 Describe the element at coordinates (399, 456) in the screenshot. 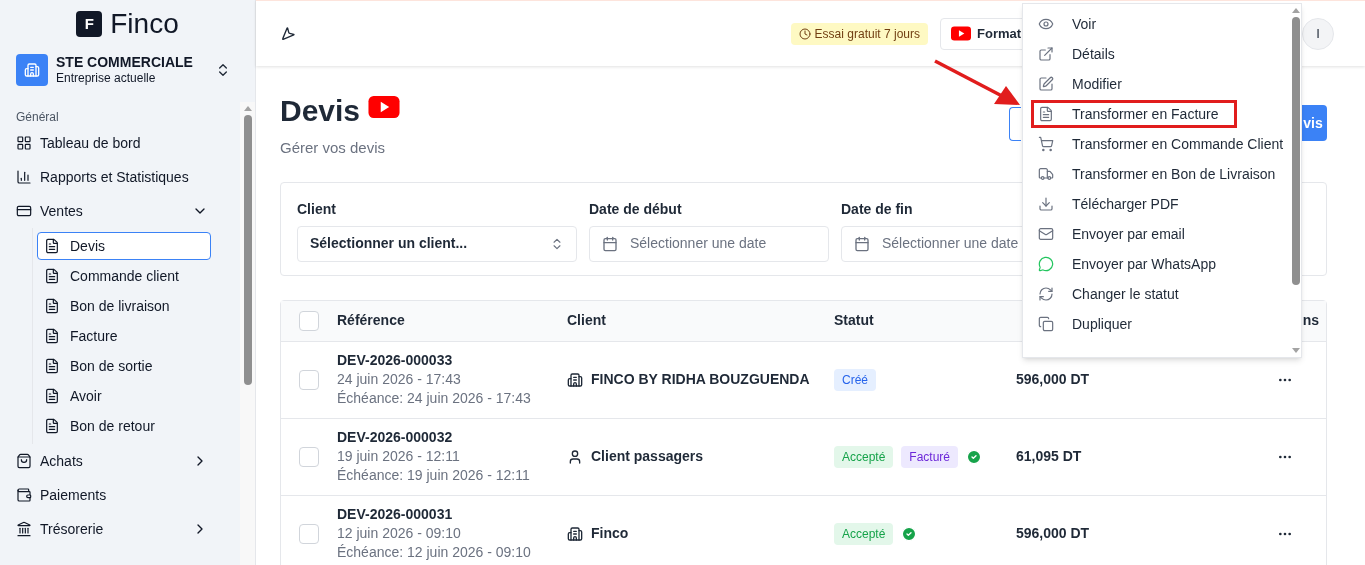

I see `quote-date: 19 juin 2026 - 12:11` at that location.